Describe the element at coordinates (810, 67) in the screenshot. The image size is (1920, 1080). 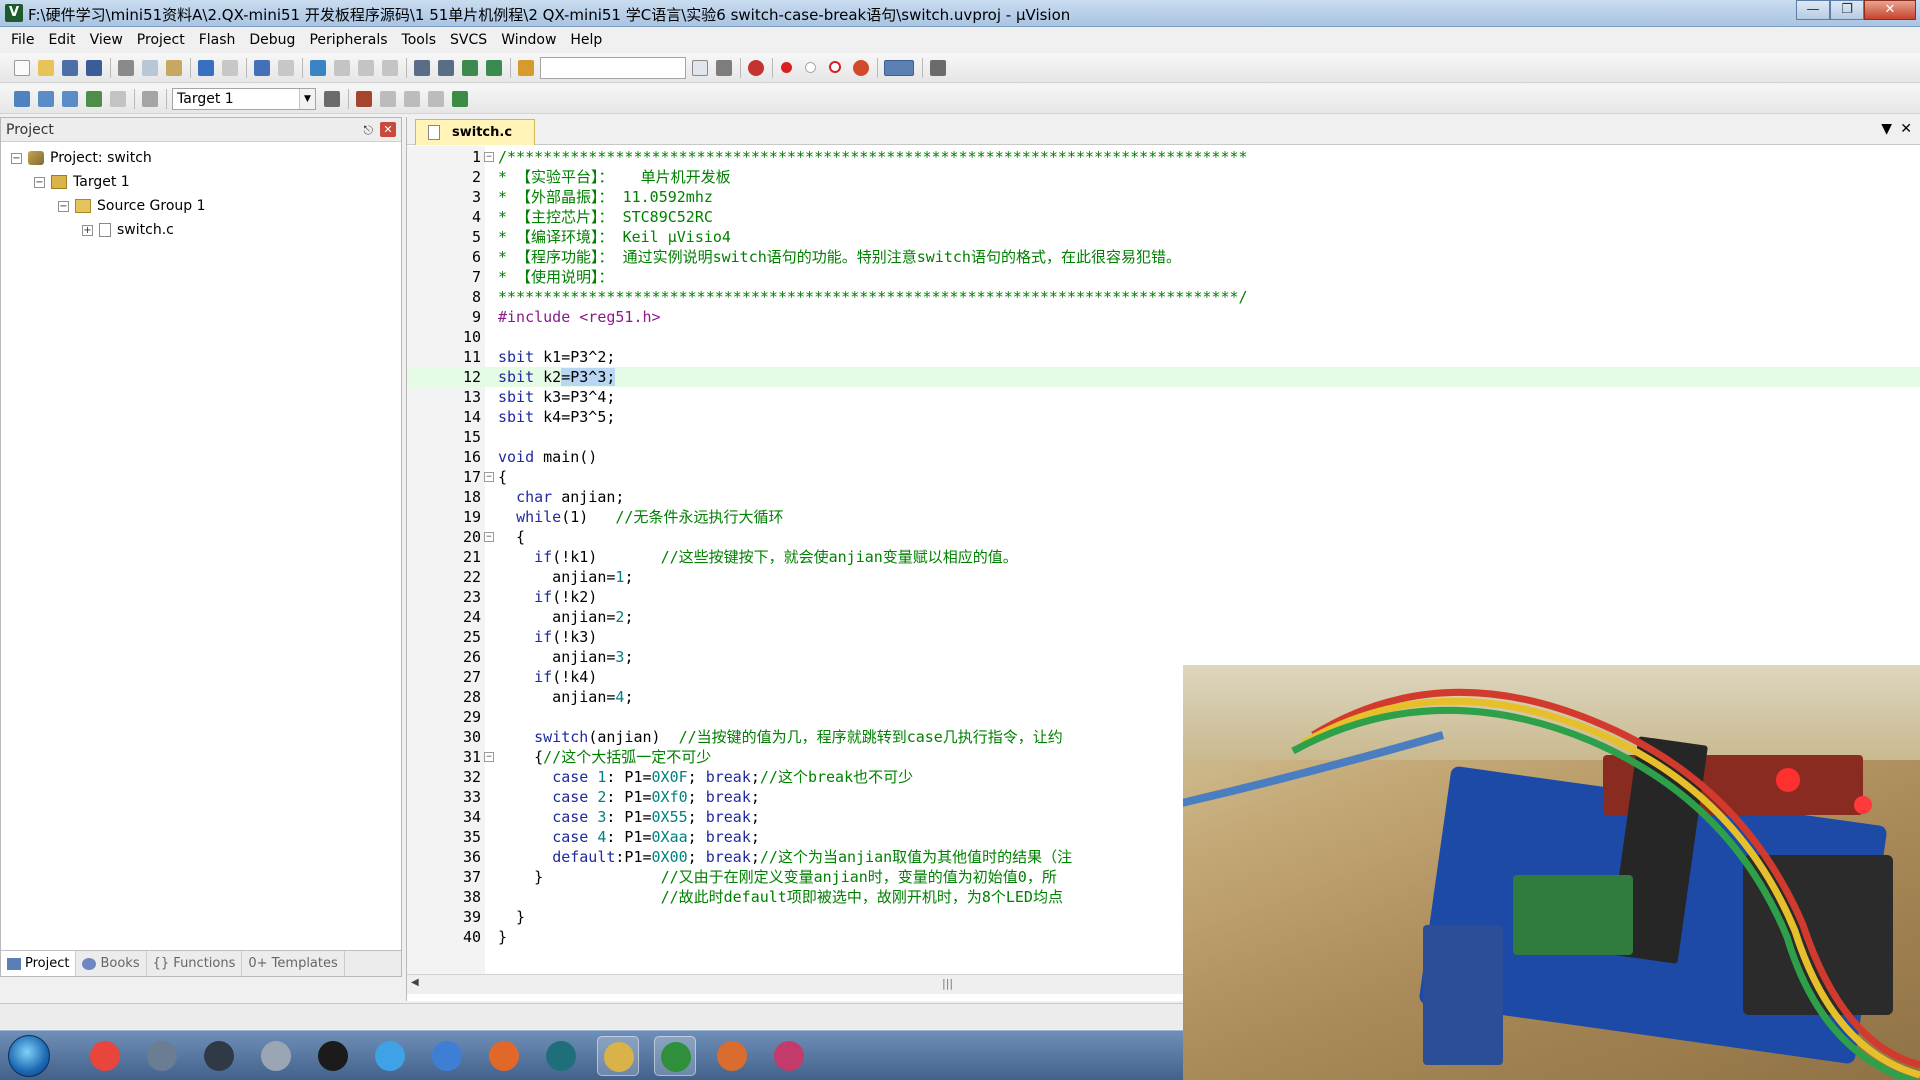
I see `enable-breakpoint-icon` at that location.